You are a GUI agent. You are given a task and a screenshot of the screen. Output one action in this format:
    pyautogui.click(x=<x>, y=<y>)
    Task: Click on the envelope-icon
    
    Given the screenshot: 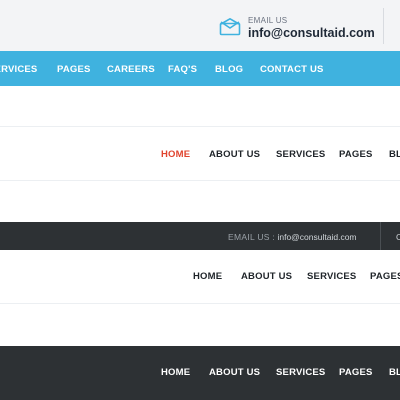 What is the action you would take?
    pyautogui.click(x=230, y=27)
    